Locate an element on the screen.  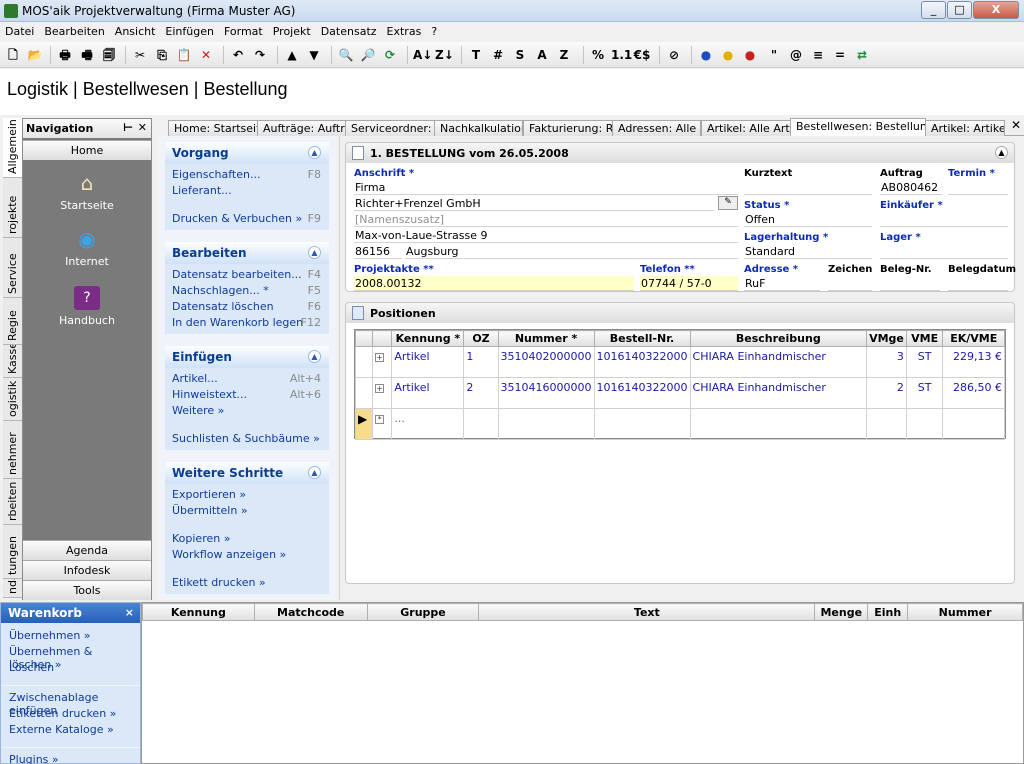
new-row-icon: * is located at coordinates (380, 419).